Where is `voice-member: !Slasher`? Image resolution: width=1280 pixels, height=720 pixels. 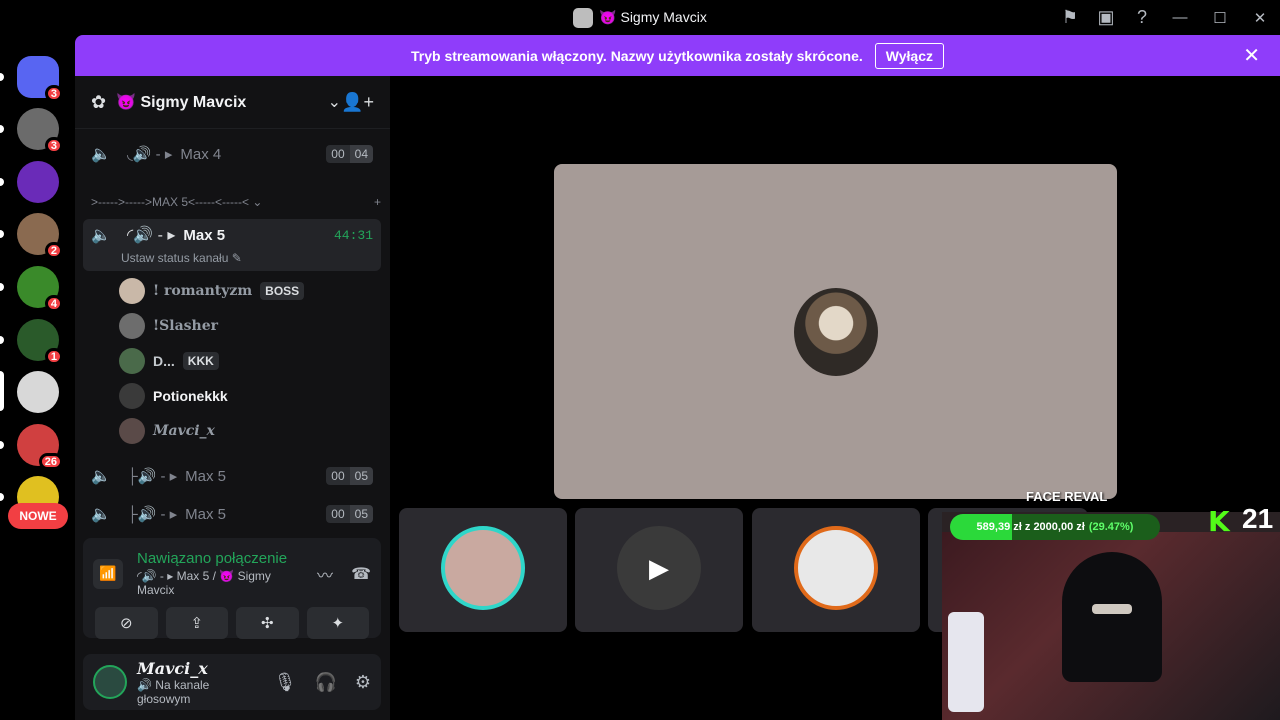
voice-member: !Slasher is located at coordinates (168, 326).